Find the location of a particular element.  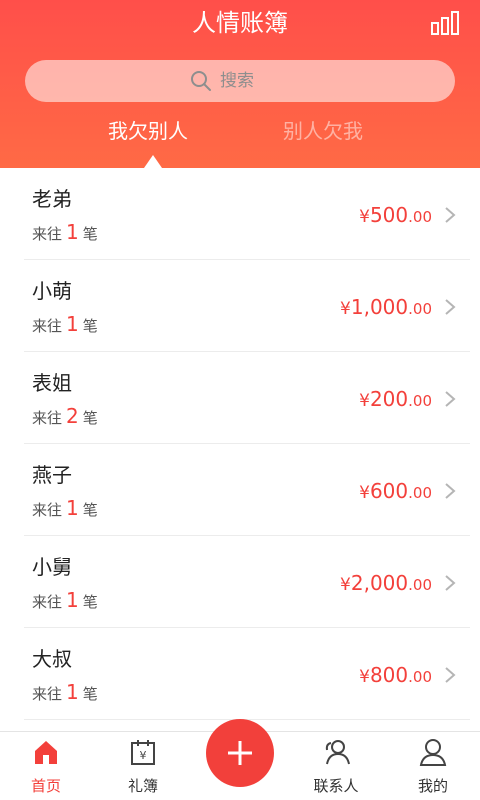

contact-name: 小舅 is located at coordinates (52, 567).